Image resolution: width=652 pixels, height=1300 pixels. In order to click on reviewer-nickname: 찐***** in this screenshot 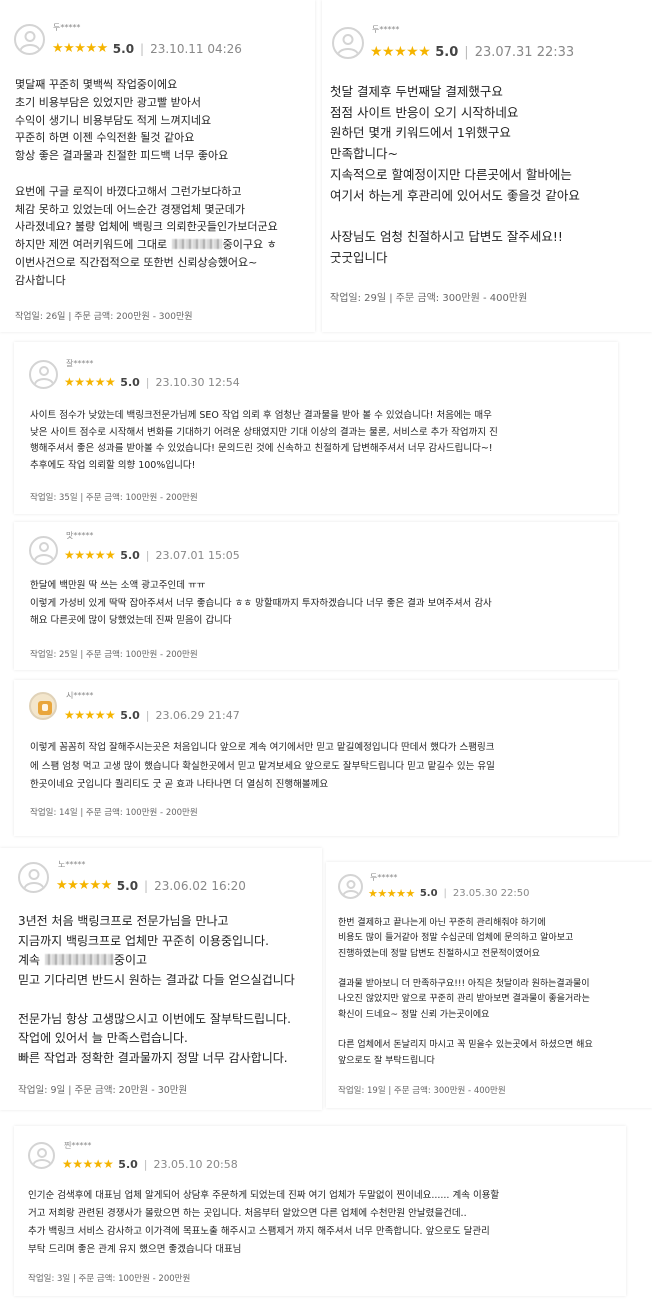, I will do `click(78, 1145)`.